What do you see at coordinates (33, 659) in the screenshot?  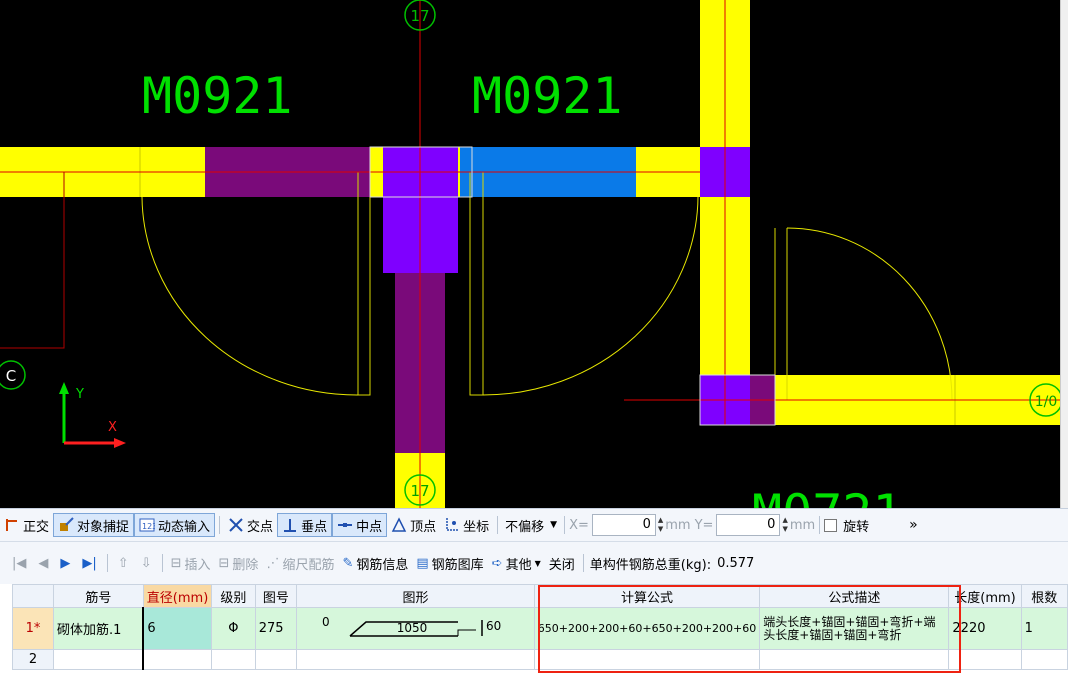 I see `row-header: 2` at bounding box center [33, 659].